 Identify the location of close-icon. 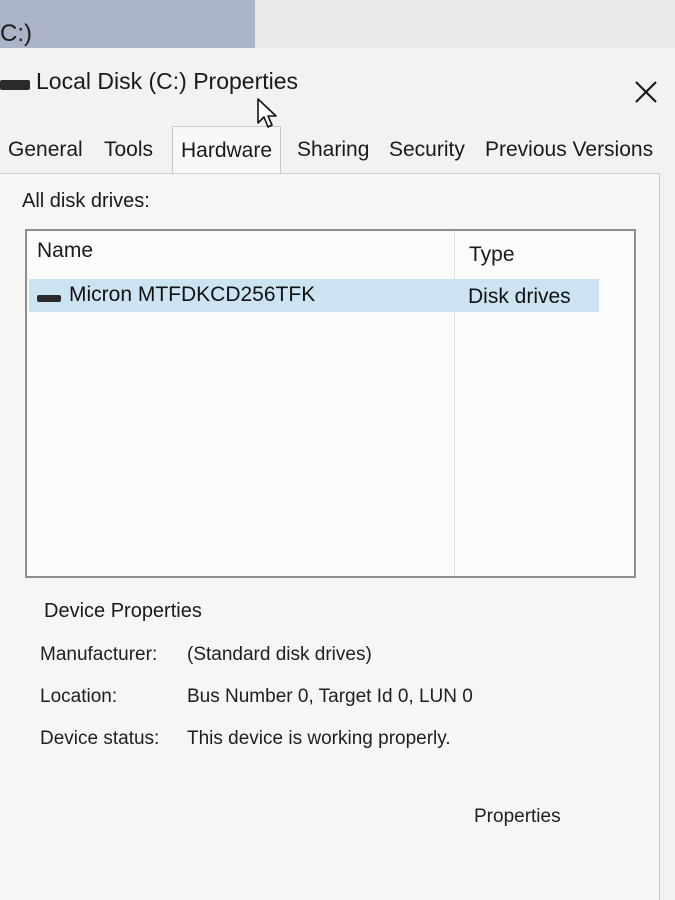
(646, 92).